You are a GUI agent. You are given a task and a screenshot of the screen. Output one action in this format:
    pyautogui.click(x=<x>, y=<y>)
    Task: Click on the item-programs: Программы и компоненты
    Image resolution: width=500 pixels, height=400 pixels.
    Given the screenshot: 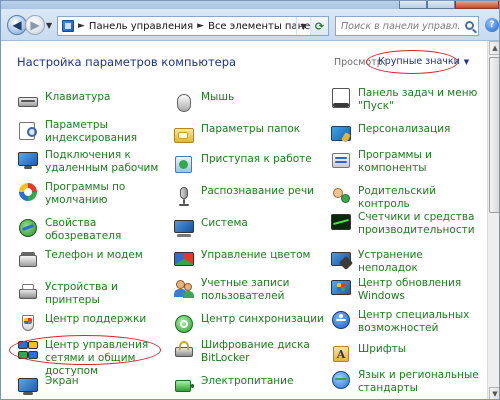 What is the action you would take?
    pyautogui.click(x=407, y=162)
    